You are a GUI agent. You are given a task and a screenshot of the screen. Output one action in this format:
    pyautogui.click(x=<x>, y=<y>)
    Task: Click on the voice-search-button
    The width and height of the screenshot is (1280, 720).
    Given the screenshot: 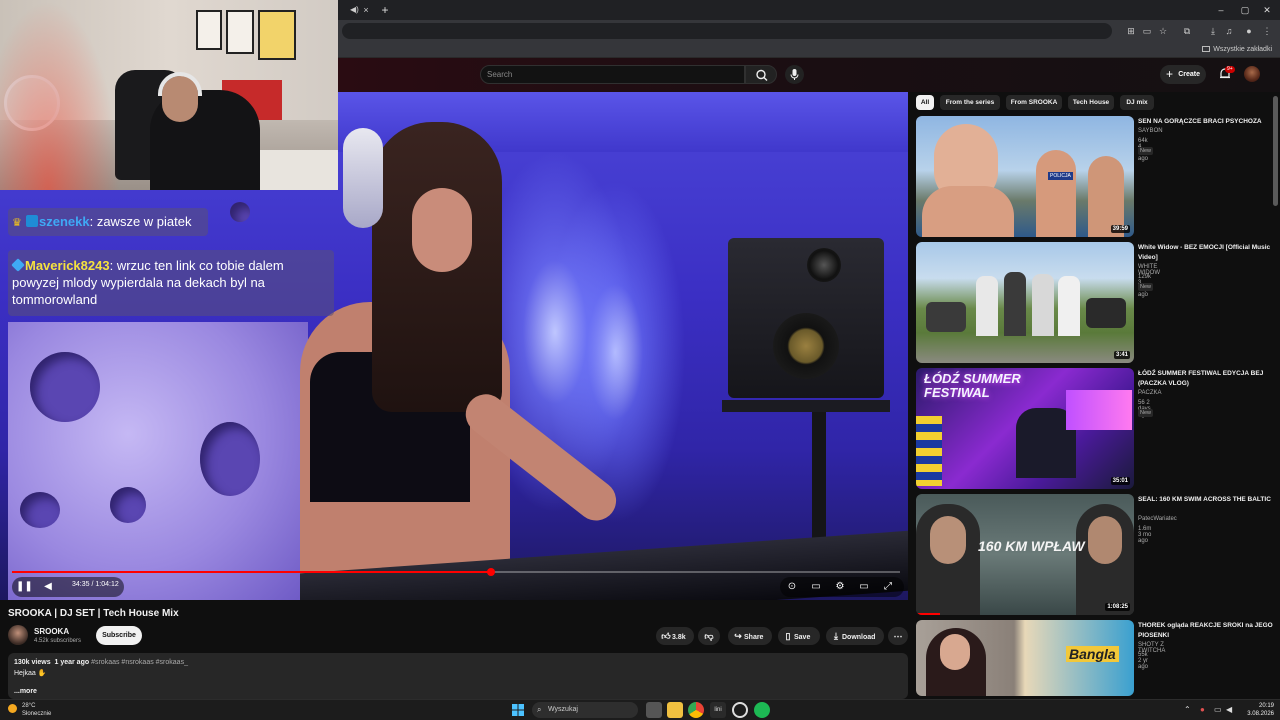 What is the action you would take?
    pyautogui.click(x=794, y=74)
    